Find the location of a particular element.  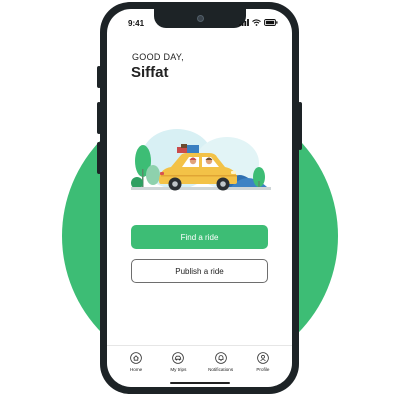

tab-label-notifications: Notifications is located at coordinates (221, 369).